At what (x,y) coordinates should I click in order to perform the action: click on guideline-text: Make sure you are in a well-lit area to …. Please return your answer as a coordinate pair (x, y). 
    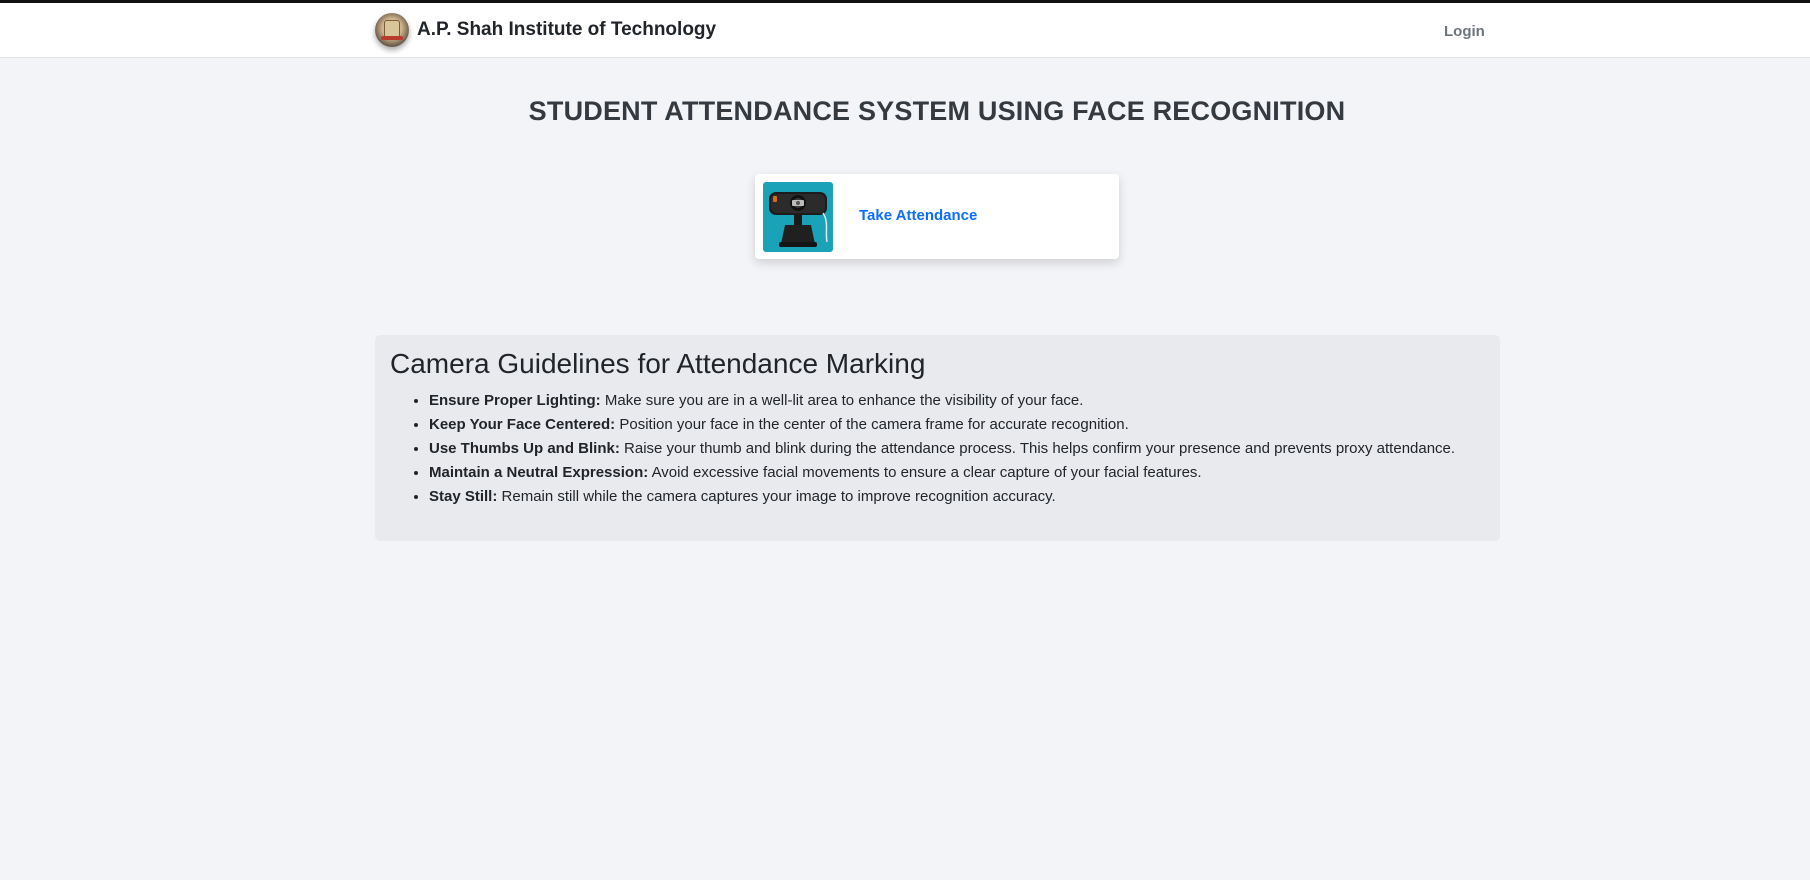
    Looking at the image, I should click on (844, 400).